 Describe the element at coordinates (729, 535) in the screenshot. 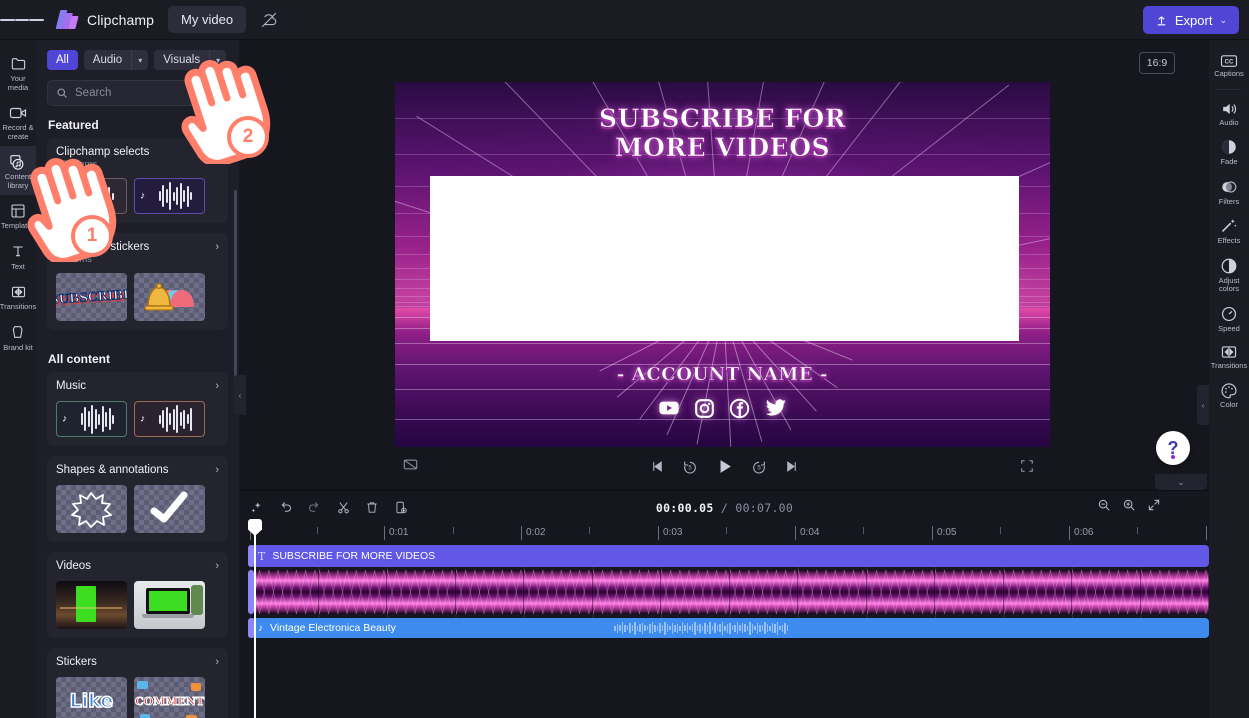

I see `timeline-ruler: 0:01 0:02 0:03 0:04 0:05 0:06` at that location.